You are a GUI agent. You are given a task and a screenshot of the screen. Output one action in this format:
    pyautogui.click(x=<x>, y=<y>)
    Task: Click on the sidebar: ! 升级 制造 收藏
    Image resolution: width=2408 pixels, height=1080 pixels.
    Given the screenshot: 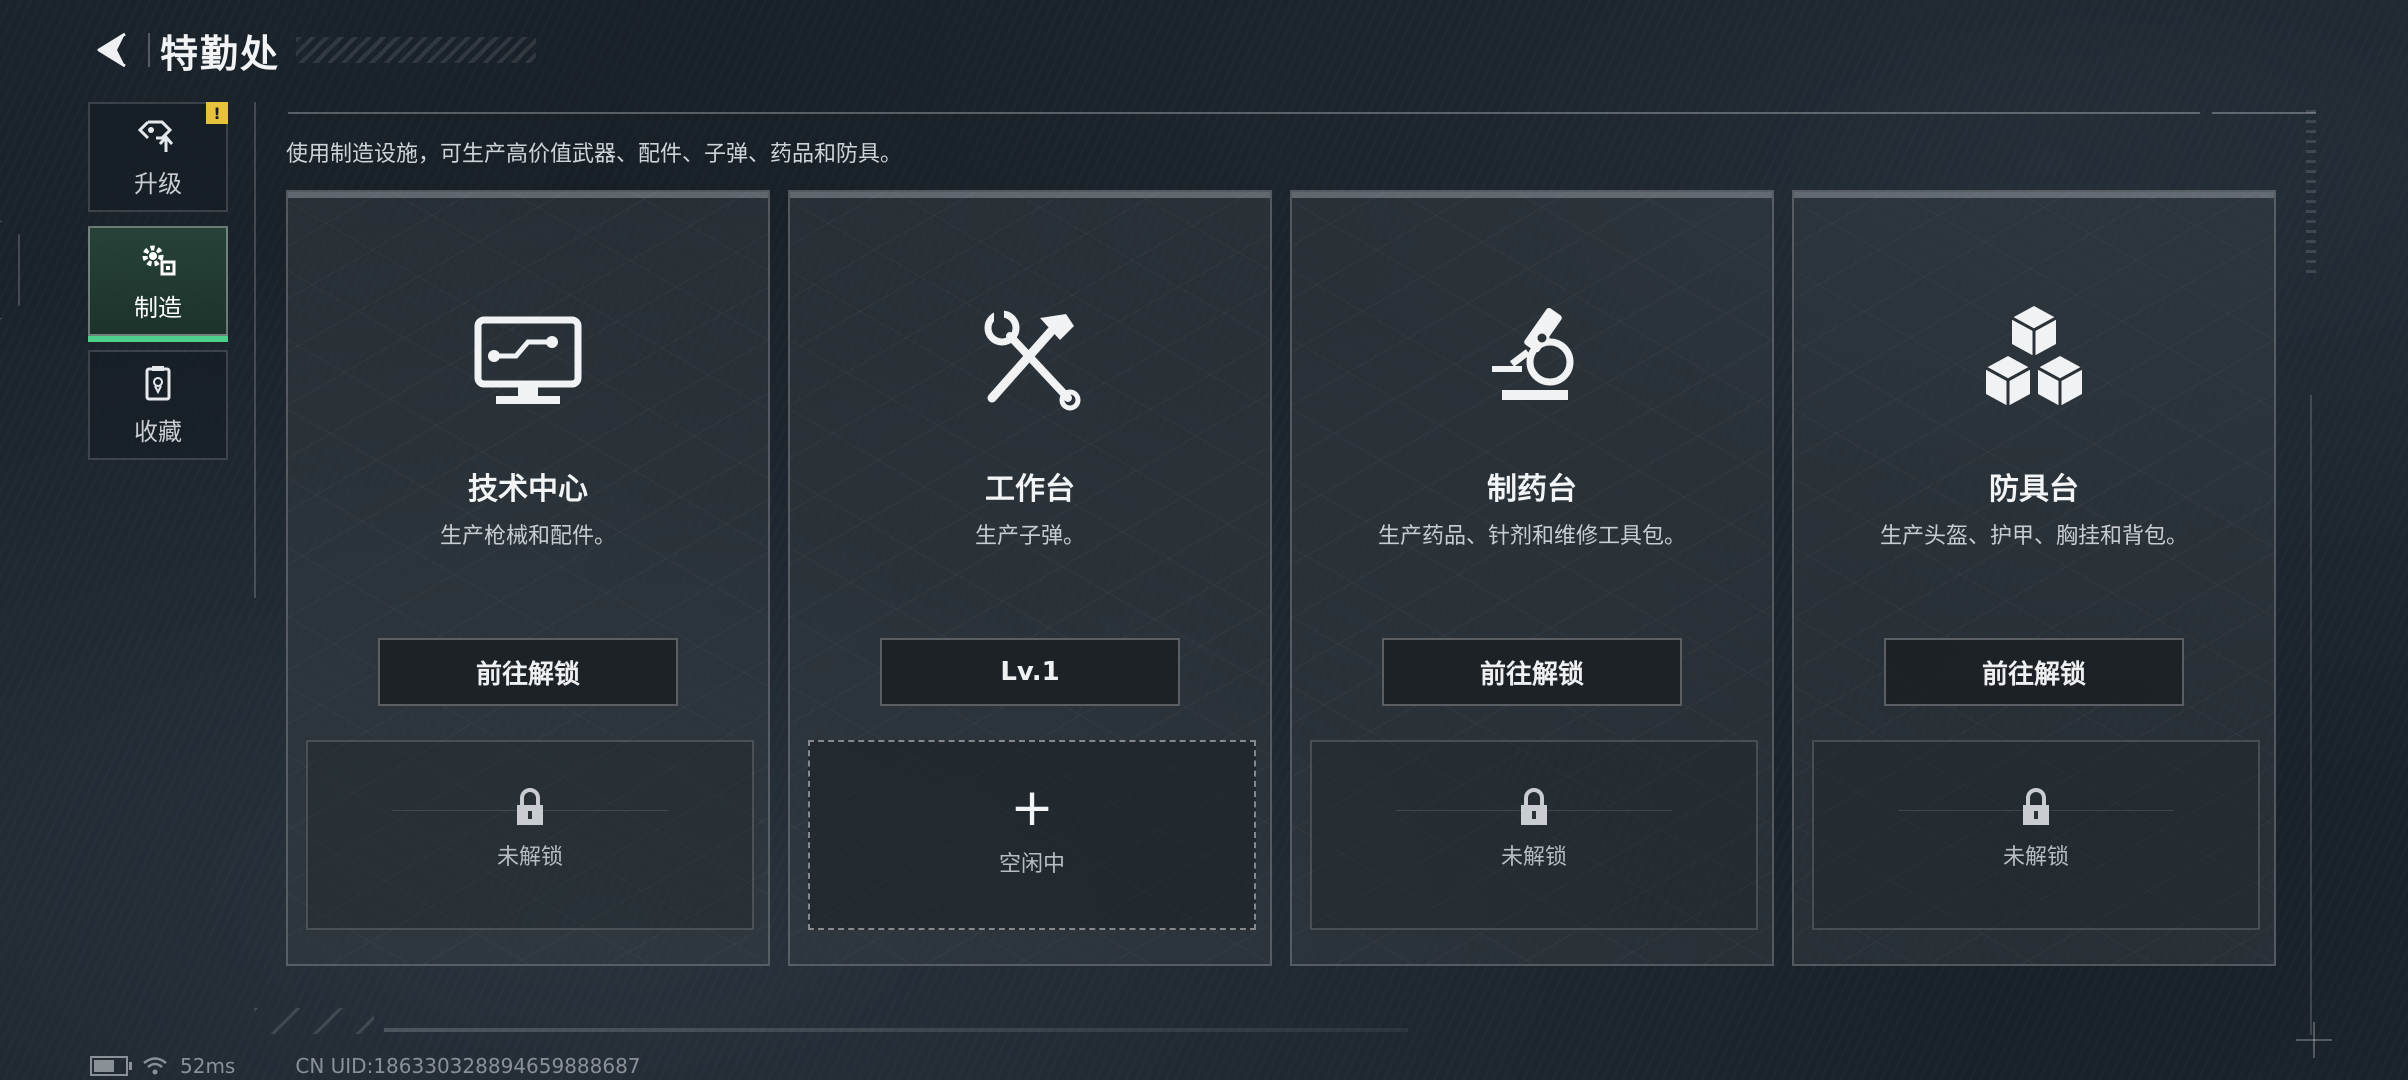 What is the action you would take?
    pyautogui.click(x=158, y=288)
    